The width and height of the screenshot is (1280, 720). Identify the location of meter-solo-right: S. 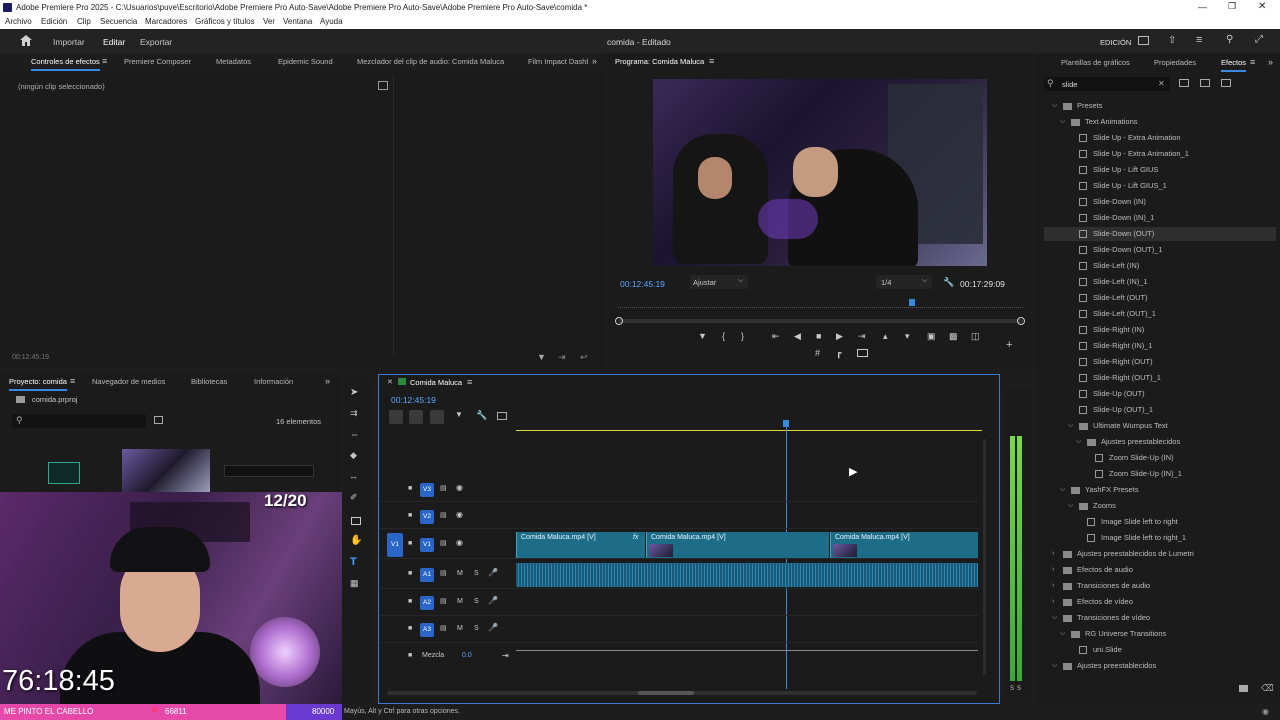
(1019, 689).